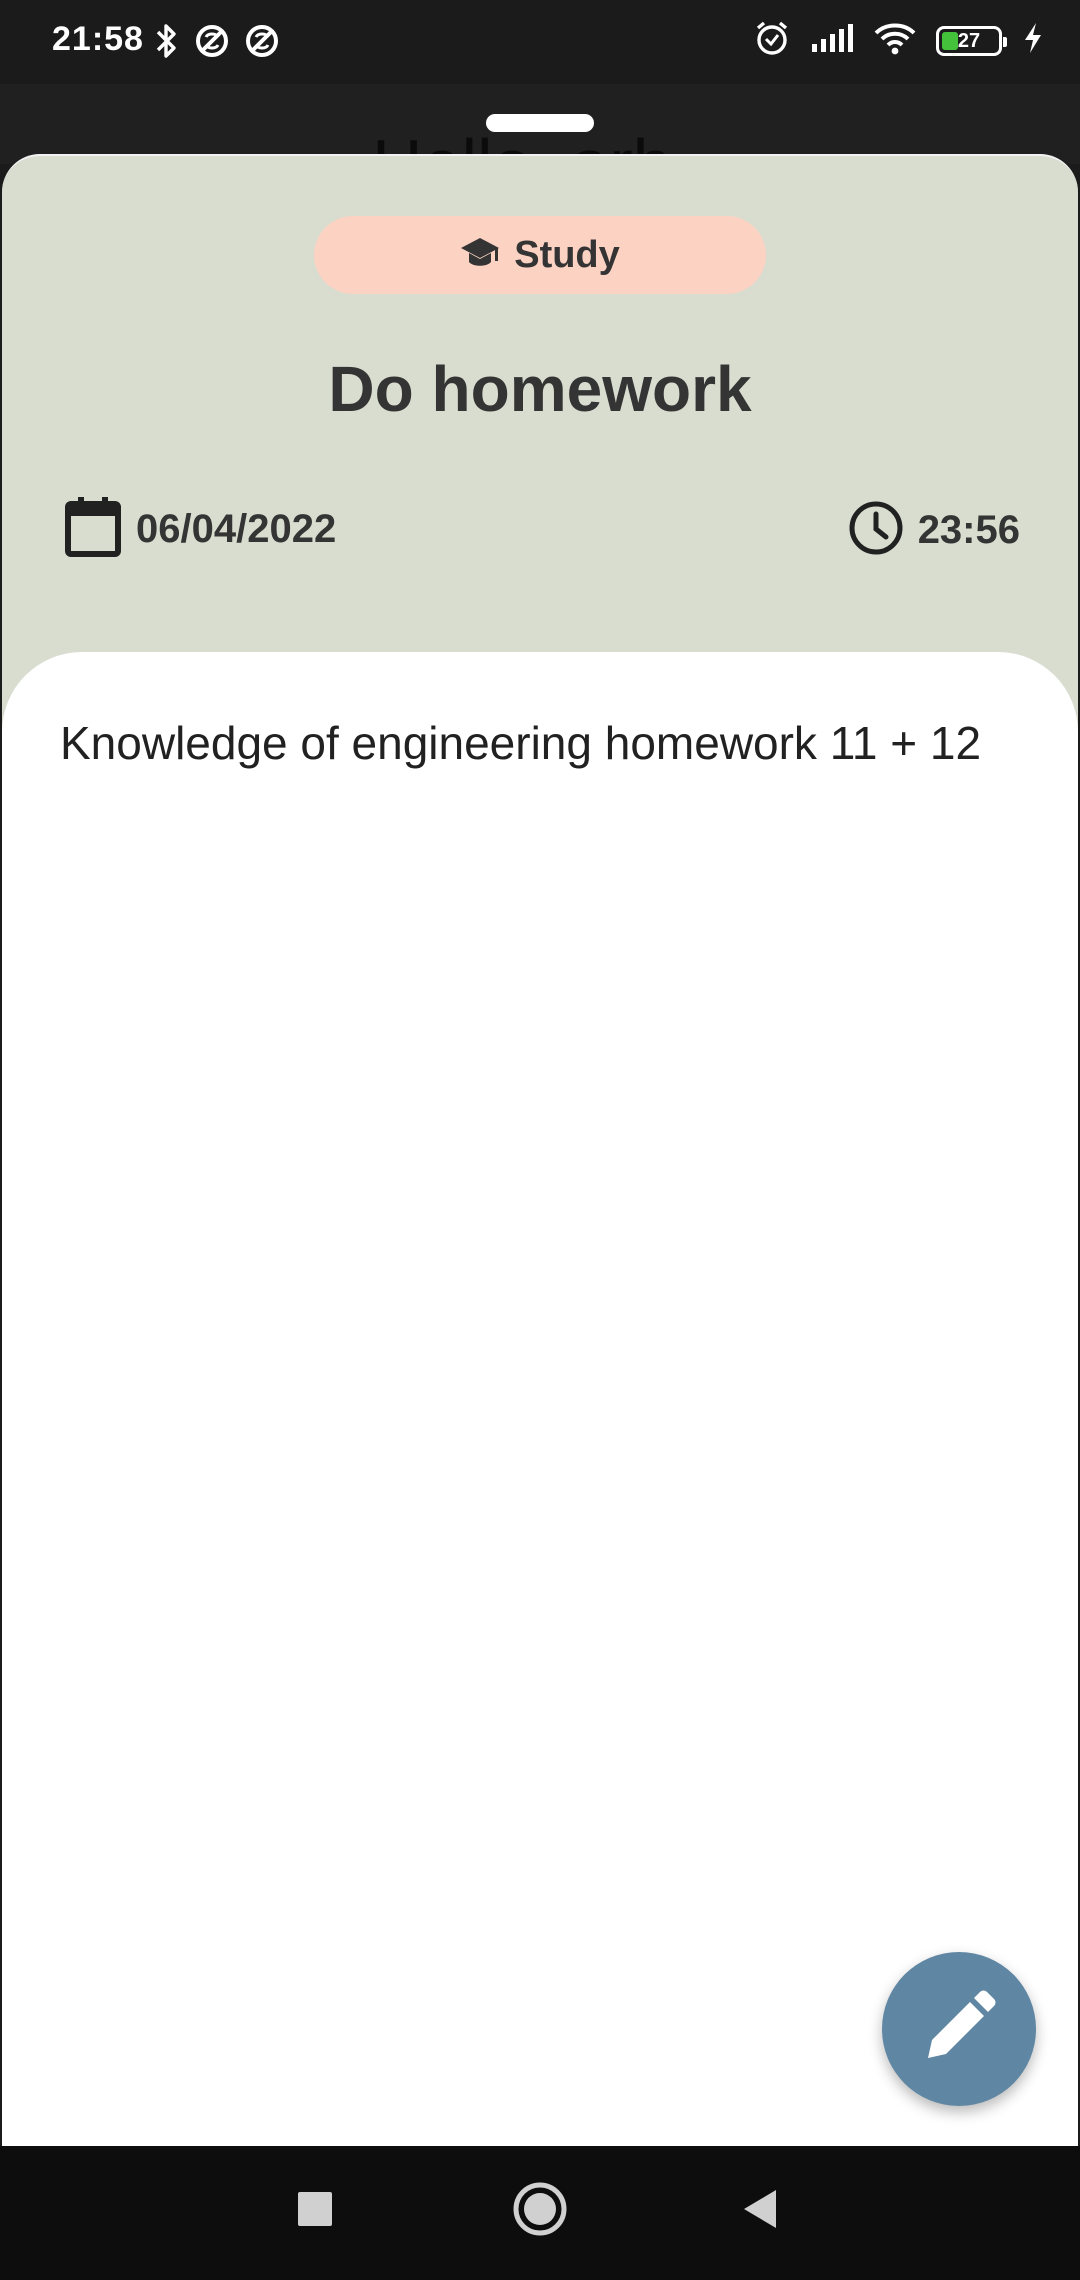 The height and width of the screenshot is (2280, 1080). Describe the element at coordinates (895, 40) in the screenshot. I see `wifi-icon` at that location.